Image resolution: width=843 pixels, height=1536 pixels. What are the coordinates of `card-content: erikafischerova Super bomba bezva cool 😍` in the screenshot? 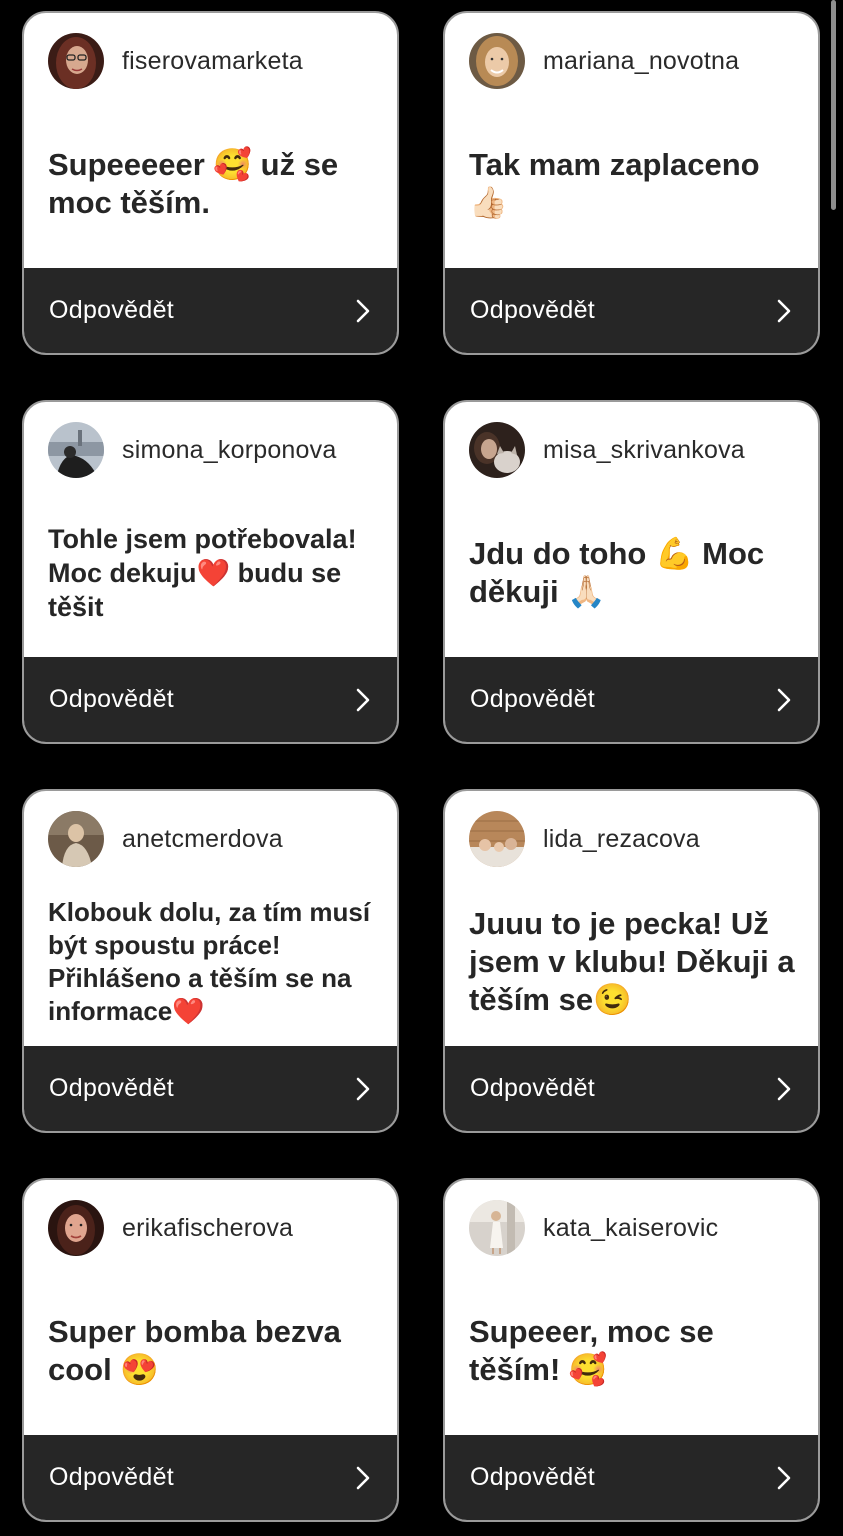 It's located at (210, 1308).